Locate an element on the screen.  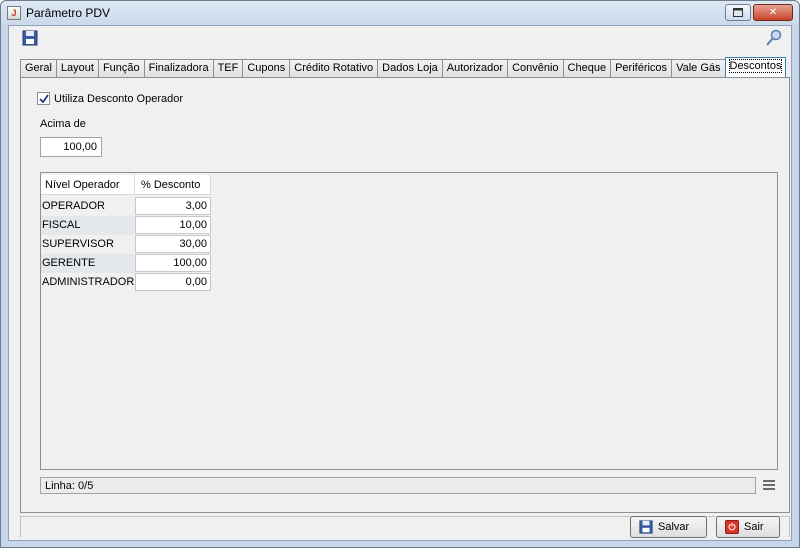
java-app-icon: J is located at coordinates (14, 13).